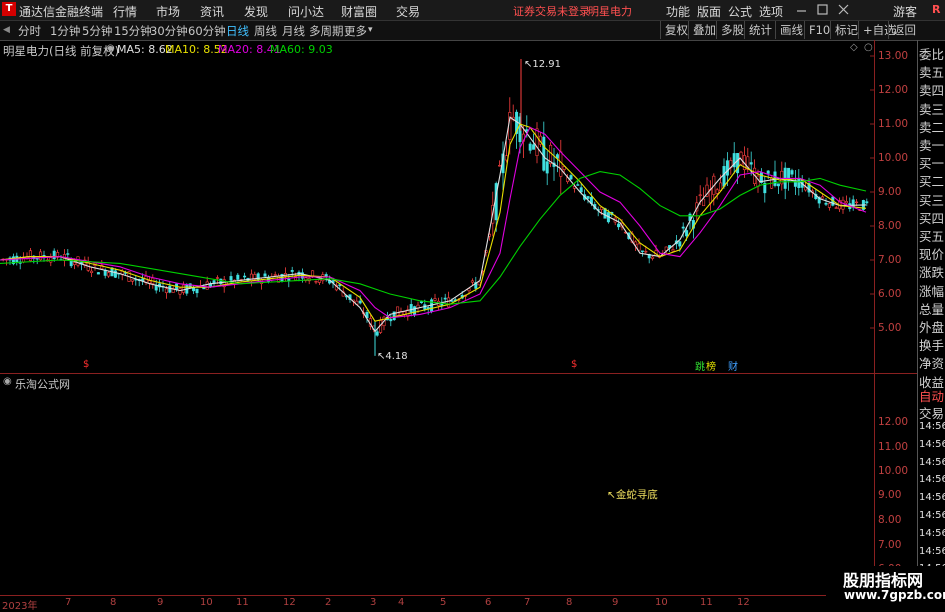 The image size is (945, 612). I want to click on more-chevron-icon: ▾, so click(370, 30).